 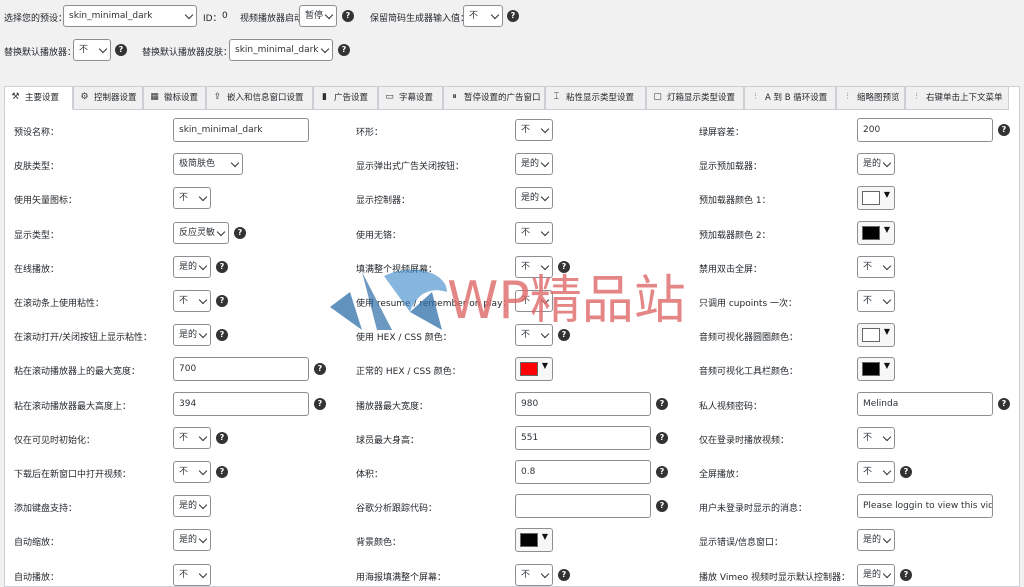 What do you see at coordinates (38, 98) in the screenshot?
I see `tab-1: ⚒ 主要设置` at bounding box center [38, 98].